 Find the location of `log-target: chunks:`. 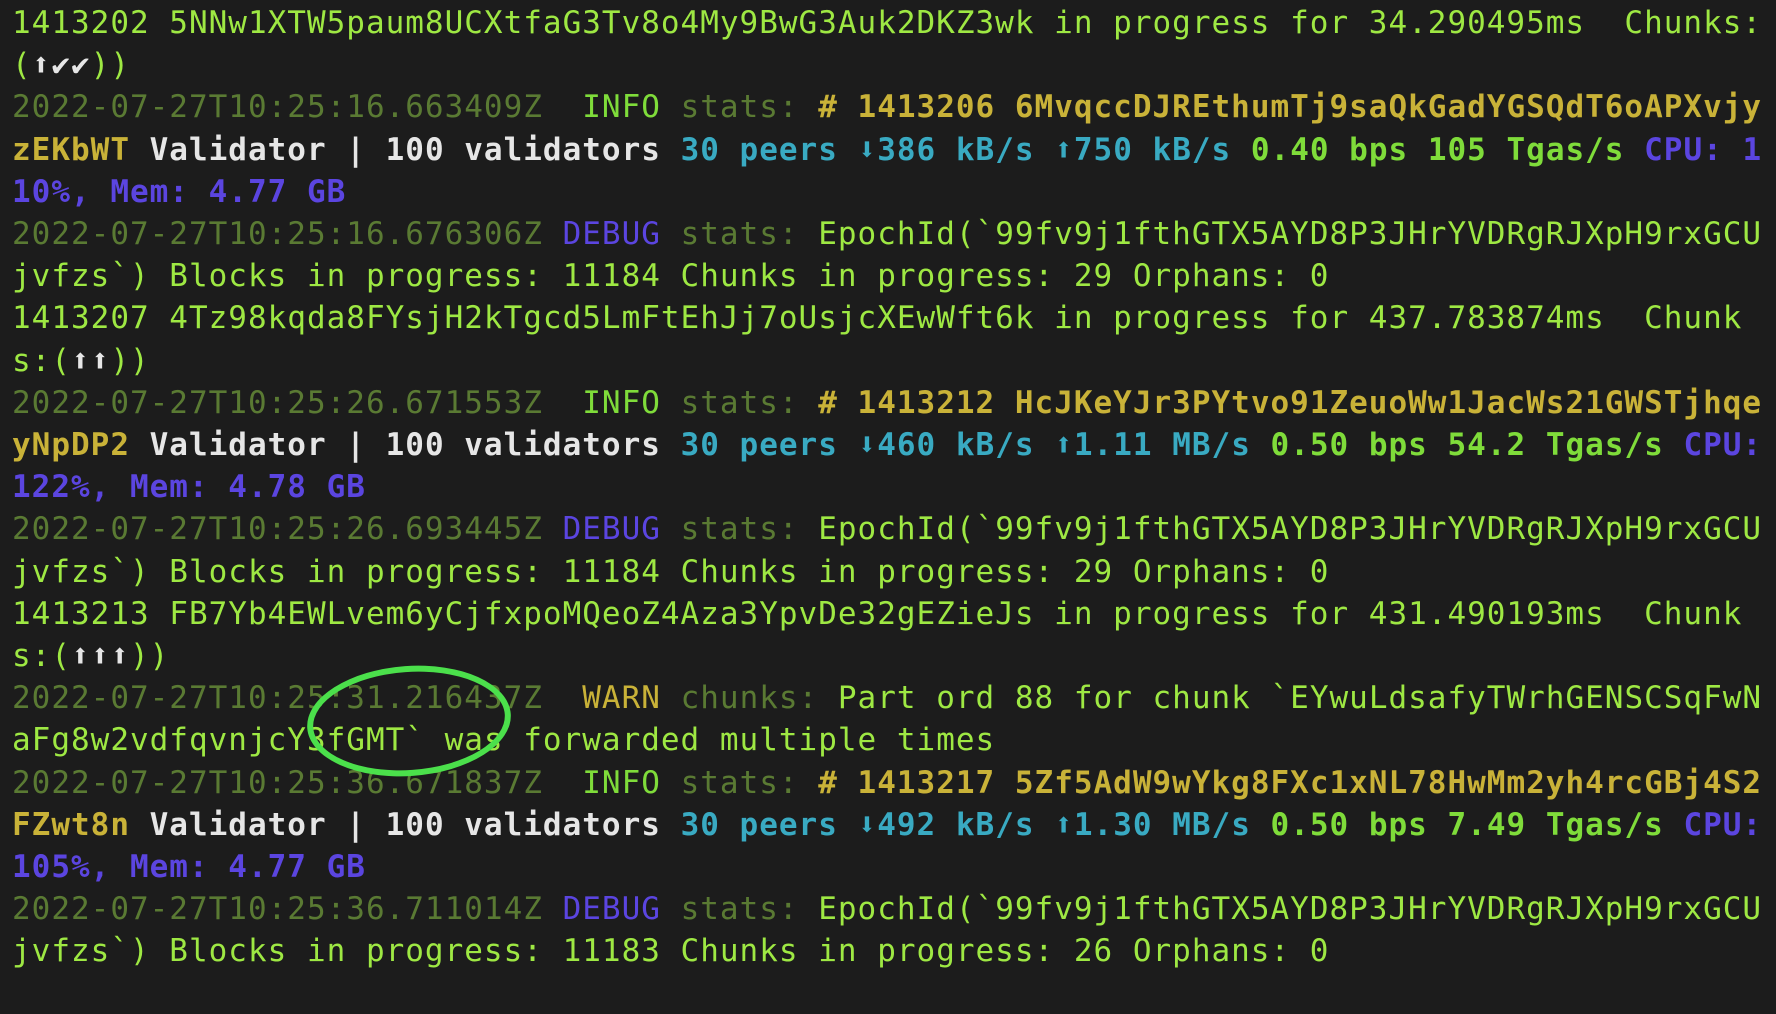

log-target: chunks: is located at coordinates (749, 698).